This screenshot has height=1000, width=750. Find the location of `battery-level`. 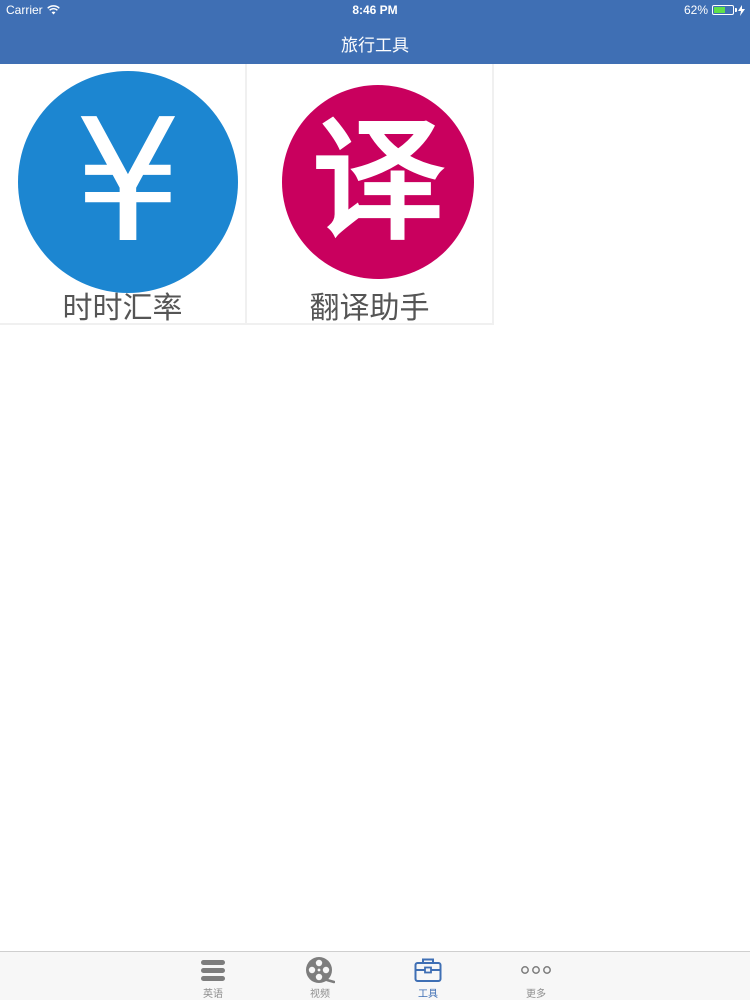

battery-level is located at coordinates (720, 10).